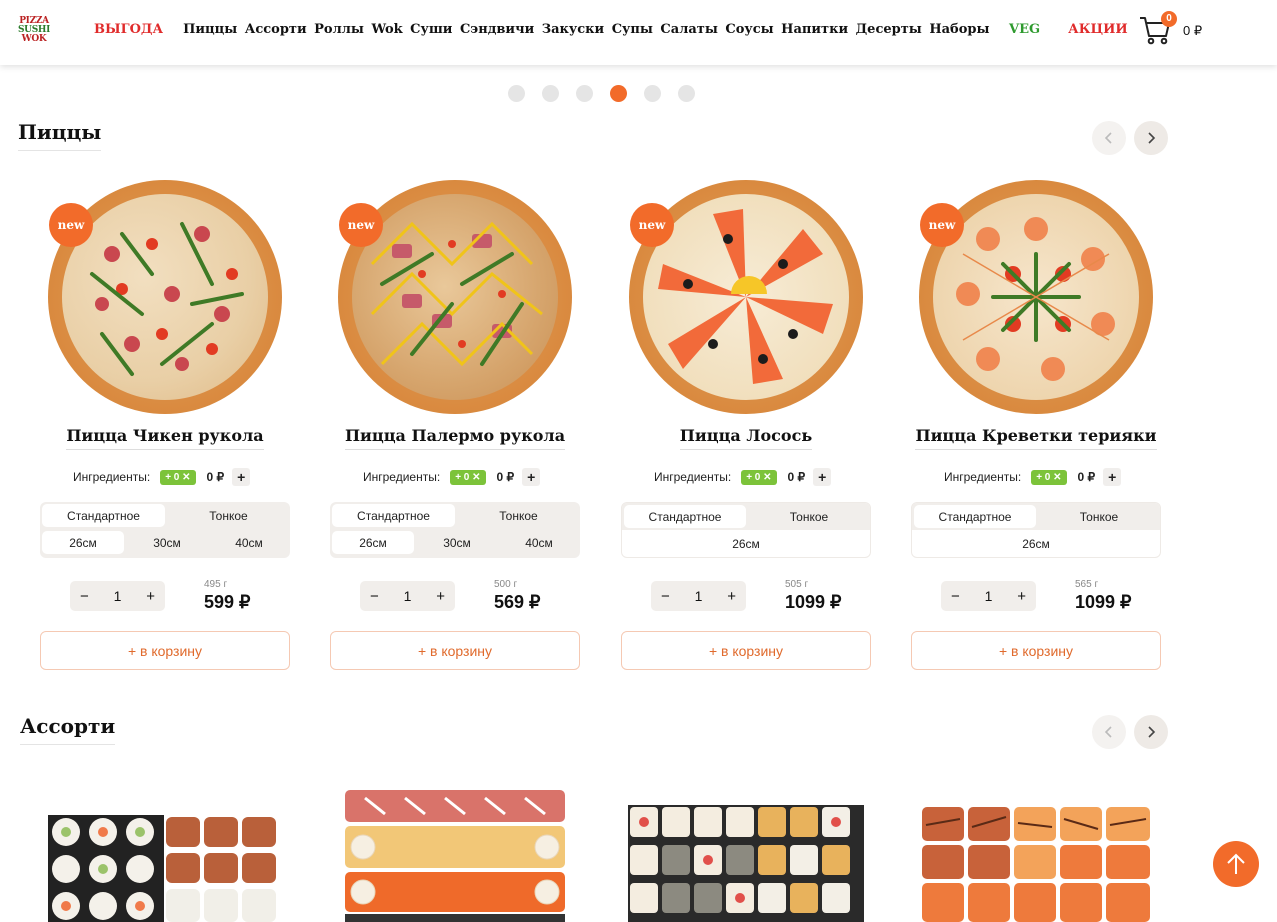 The height and width of the screenshot is (922, 1277). I want to click on product-name: Пицца Чикен рукола, so click(165, 438).